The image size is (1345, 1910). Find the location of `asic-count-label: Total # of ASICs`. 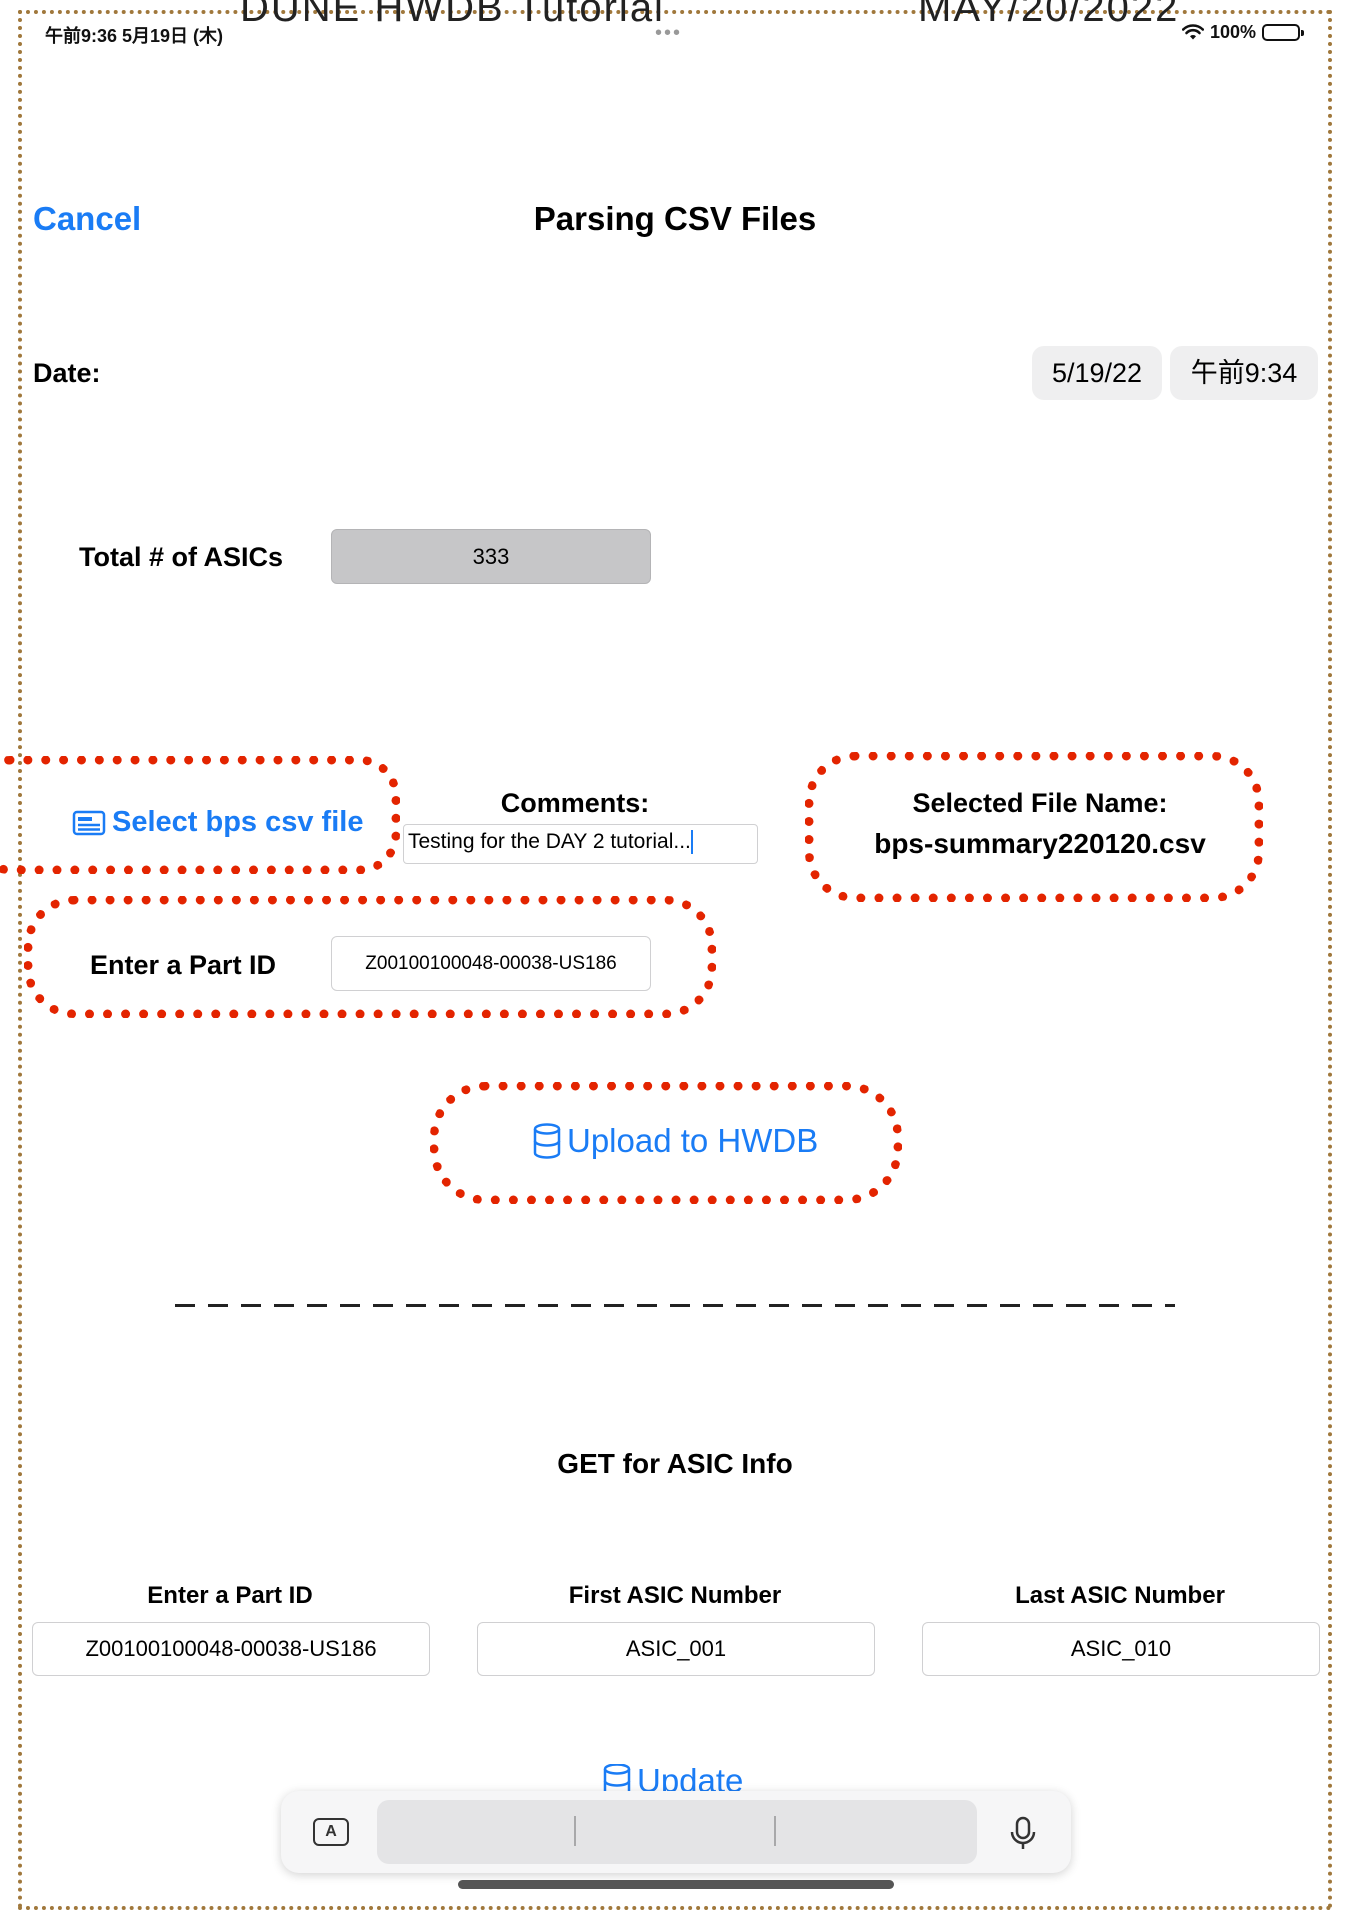

asic-count-label: Total # of ASICs is located at coordinates (181, 557).